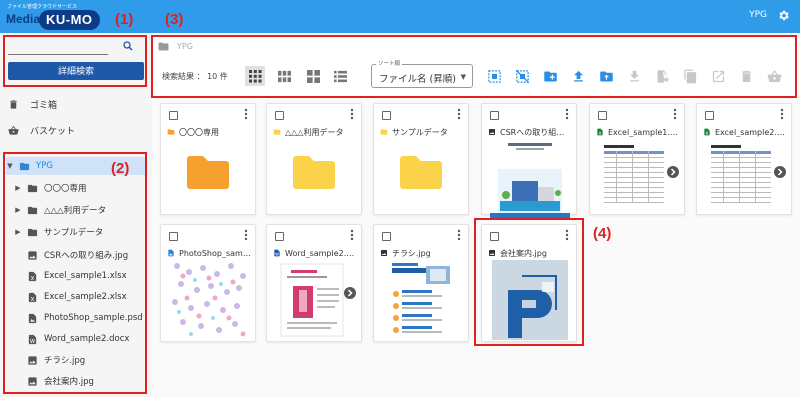 Image resolution: width=800 pixels, height=397 pixels. I want to click on card-name: 〇〇〇専用, so click(199, 132).